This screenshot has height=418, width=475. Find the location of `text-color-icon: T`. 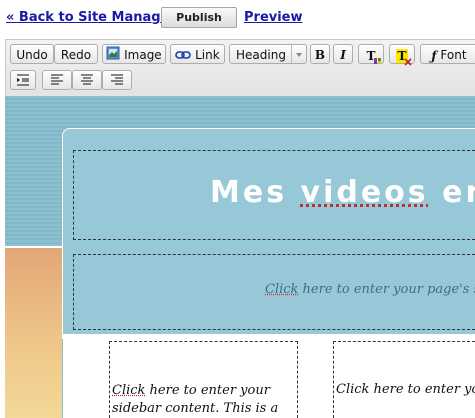

text-color-icon: T is located at coordinates (374, 56).